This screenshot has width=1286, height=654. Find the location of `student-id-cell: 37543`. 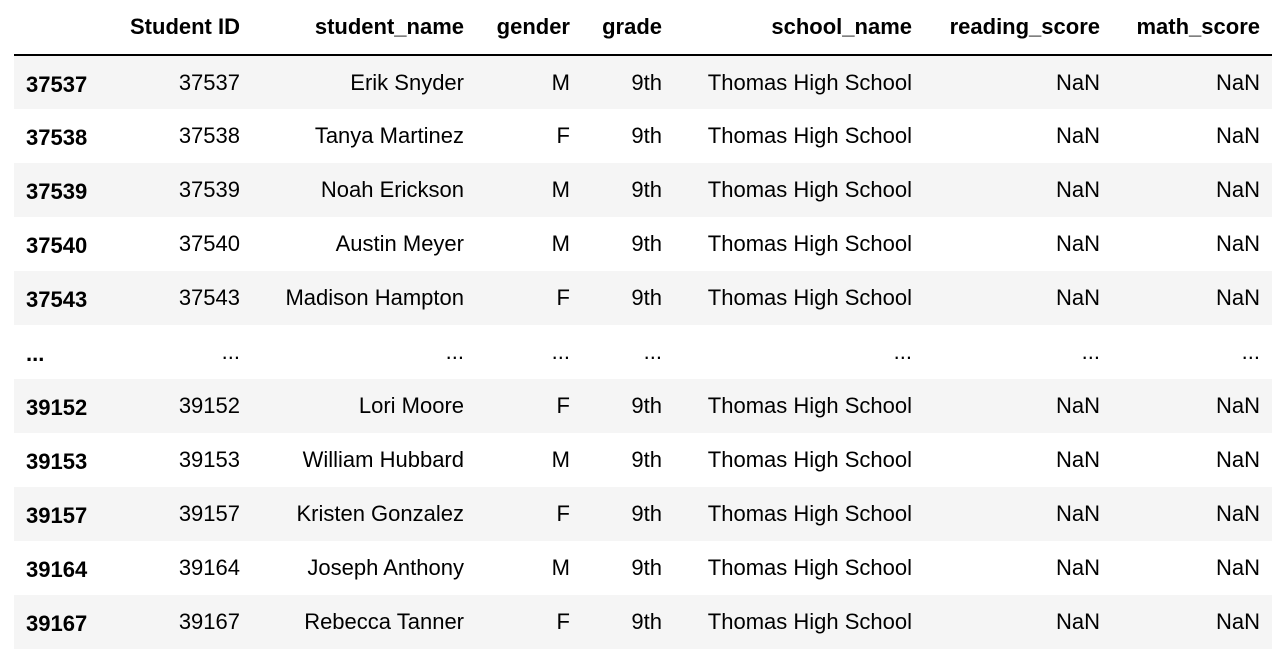

student-id-cell: 37543 is located at coordinates (209, 297).